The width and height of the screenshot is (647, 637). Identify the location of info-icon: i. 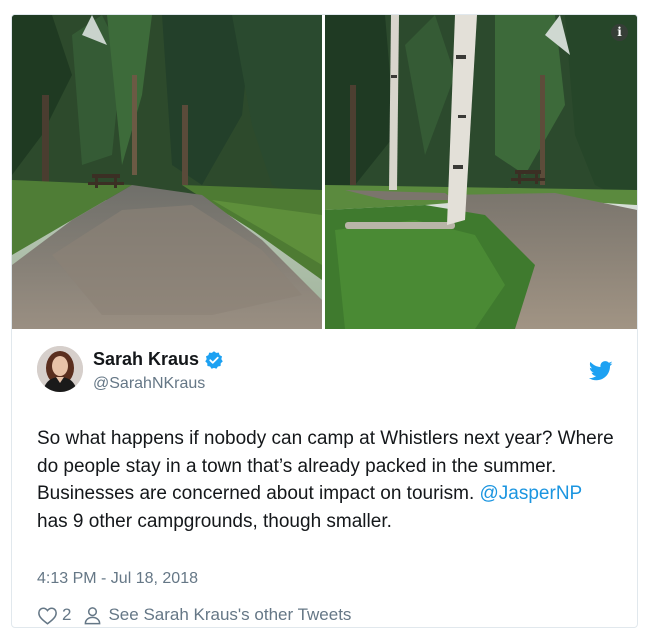
(619, 32).